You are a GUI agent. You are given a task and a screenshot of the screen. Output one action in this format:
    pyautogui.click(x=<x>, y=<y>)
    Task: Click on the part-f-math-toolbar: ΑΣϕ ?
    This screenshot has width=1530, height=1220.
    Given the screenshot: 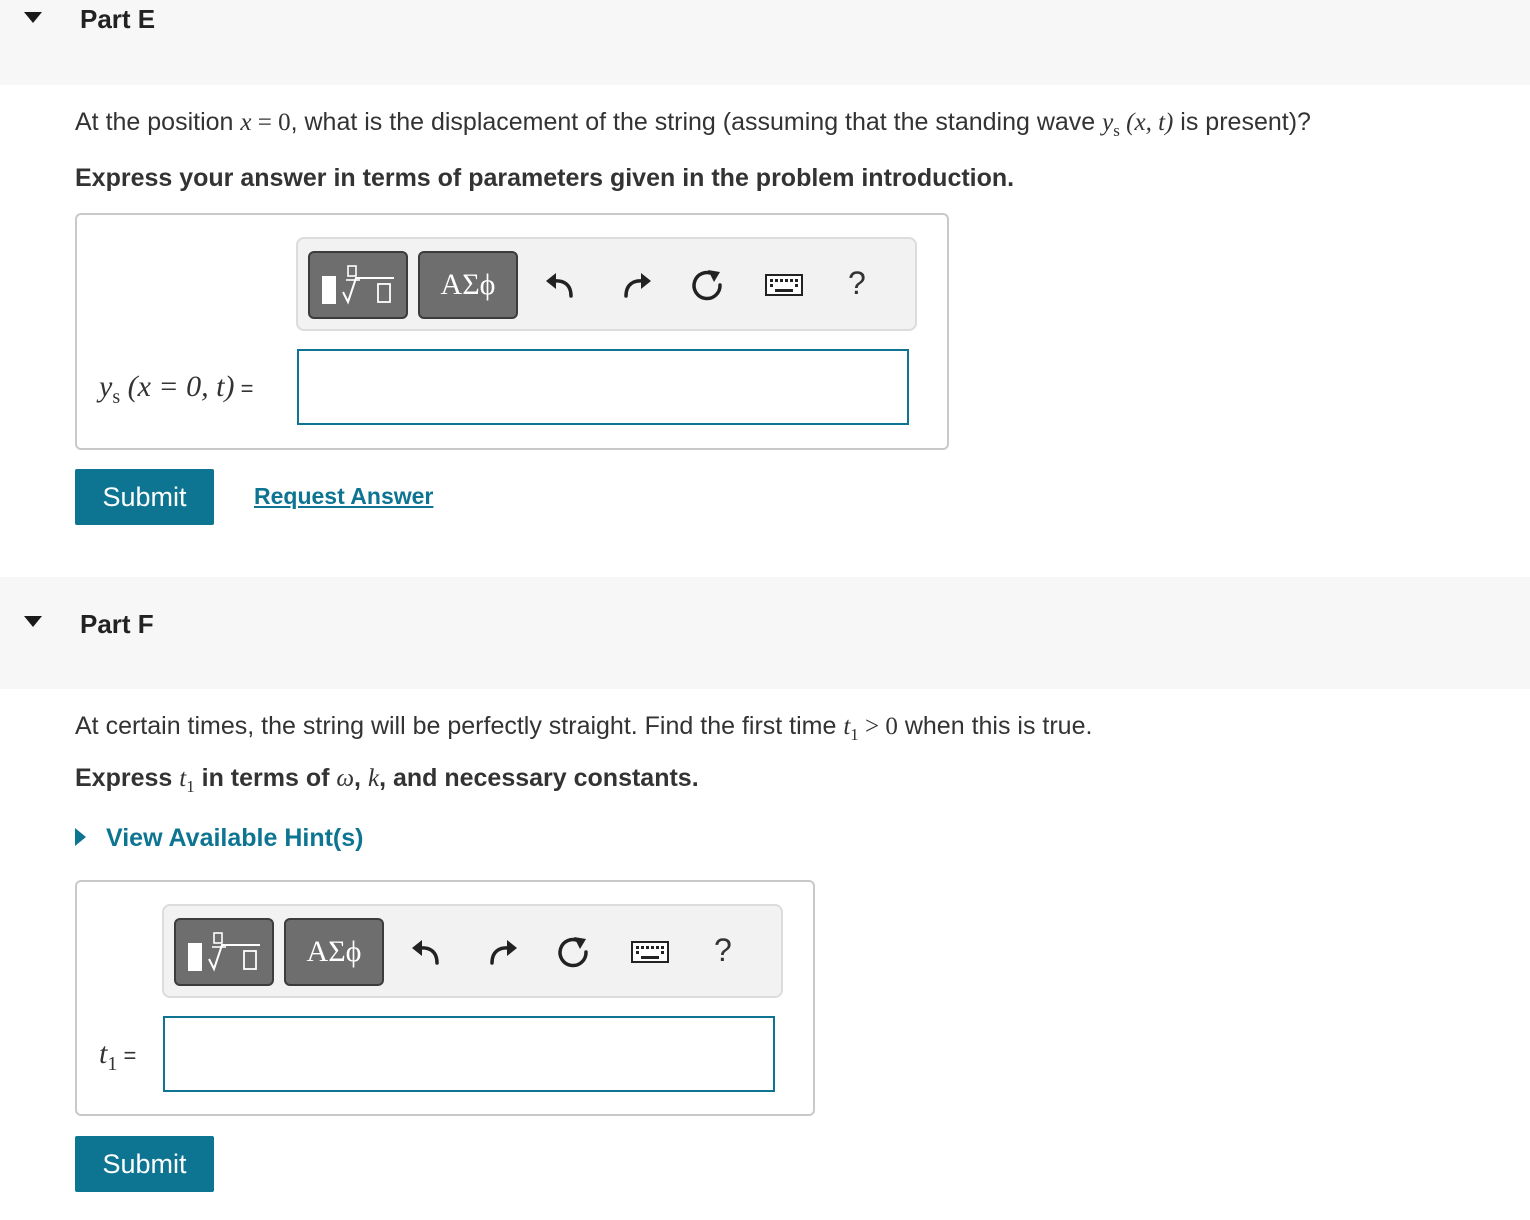 What is the action you would take?
    pyautogui.click(x=472, y=951)
    